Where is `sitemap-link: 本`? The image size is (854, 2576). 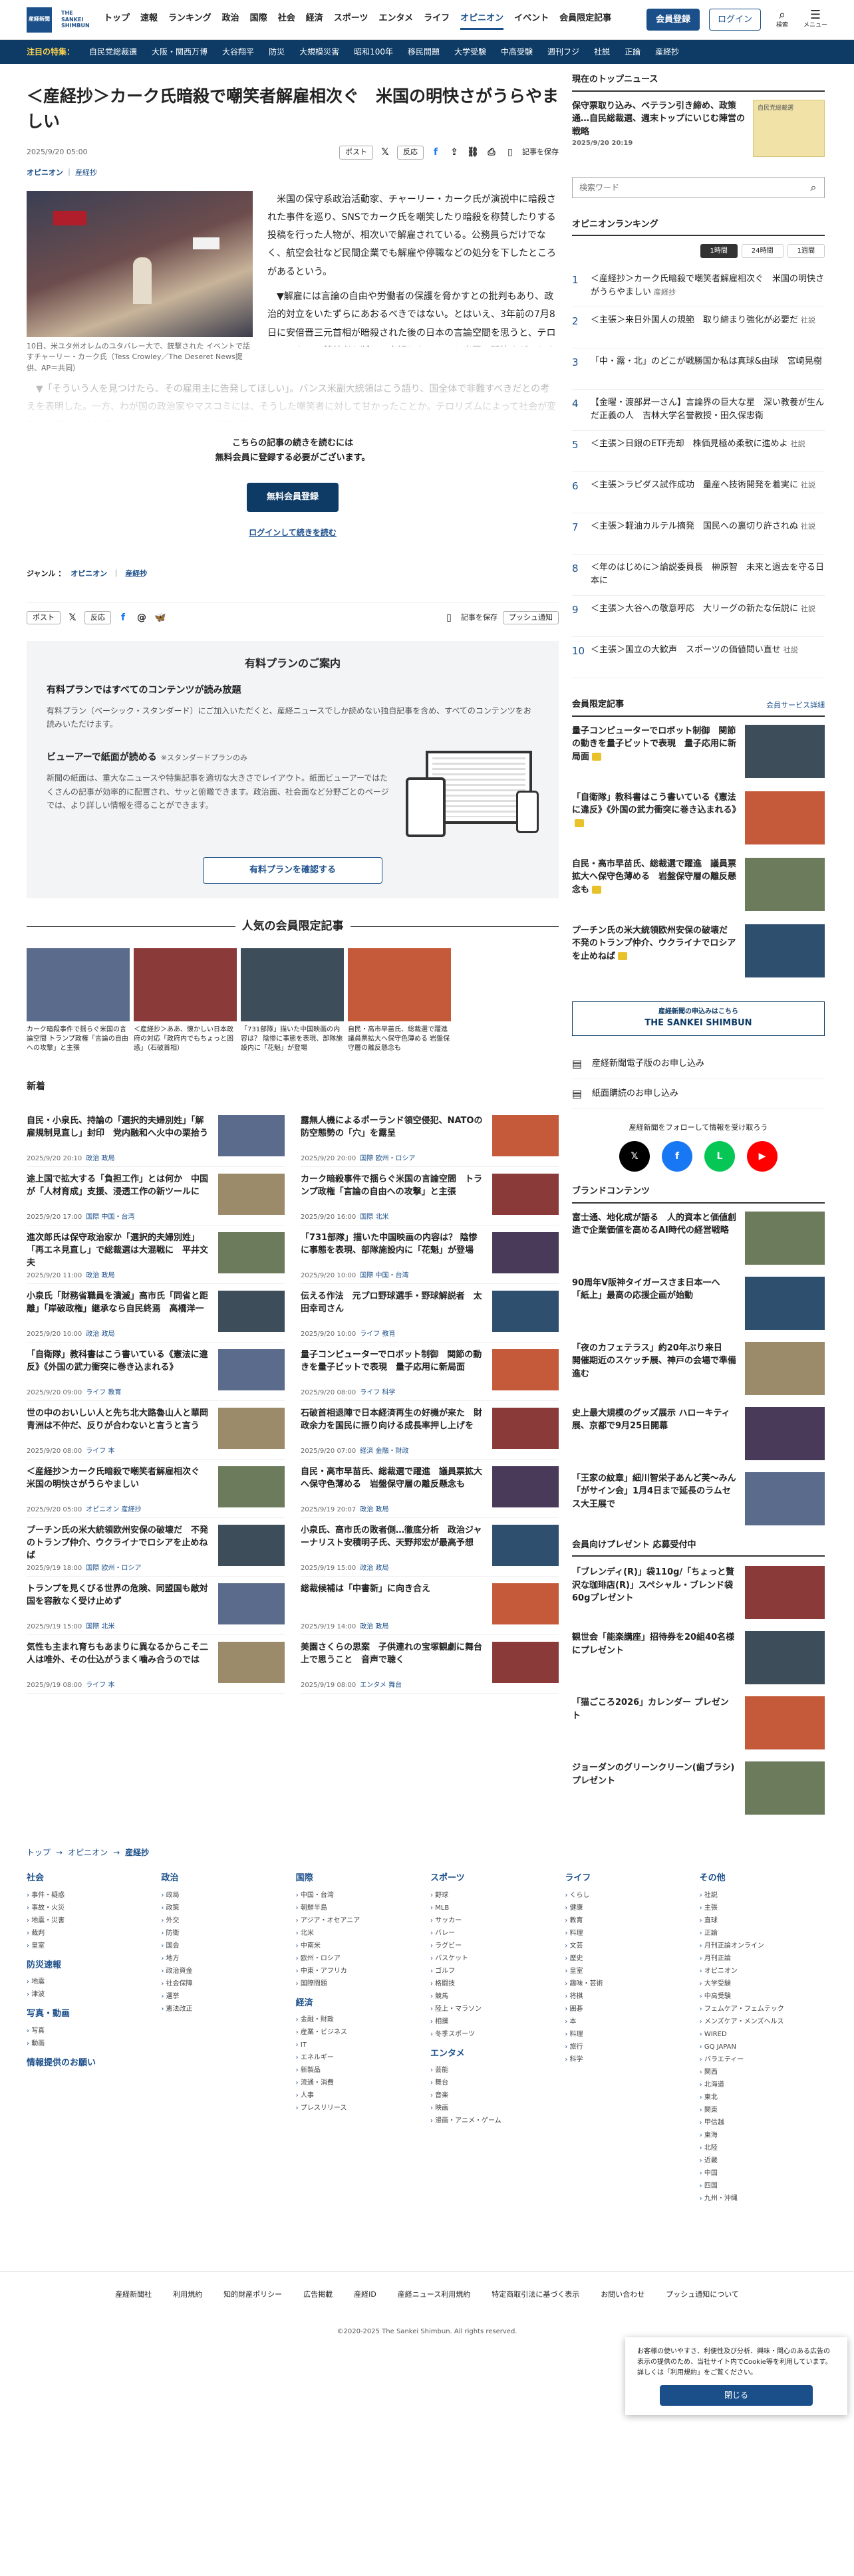 sitemap-link: 本 is located at coordinates (628, 2021).